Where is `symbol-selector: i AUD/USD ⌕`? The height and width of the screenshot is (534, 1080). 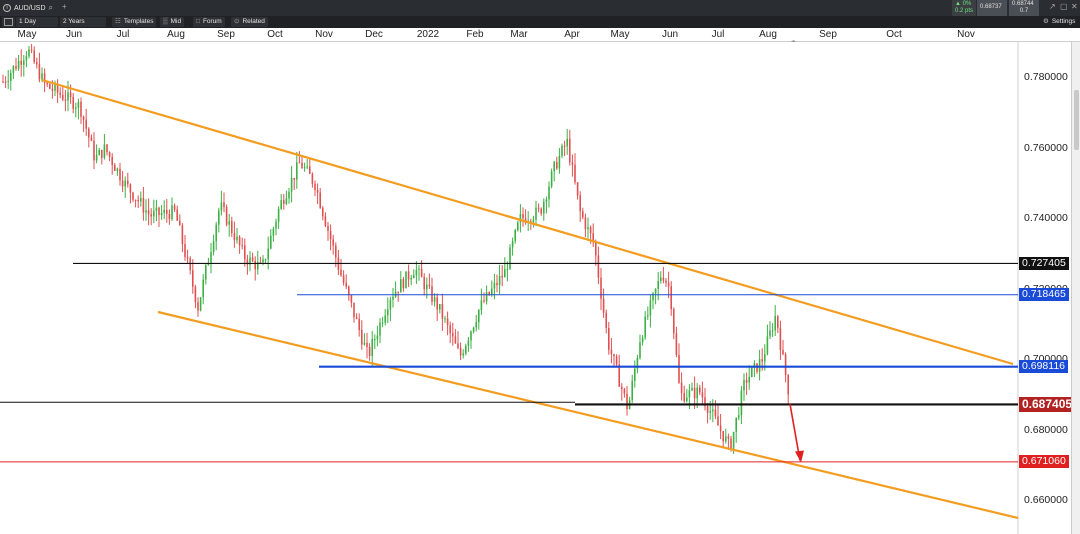 symbol-selector: i AUD/USD ⌕ is located at coordinates (28, 8).